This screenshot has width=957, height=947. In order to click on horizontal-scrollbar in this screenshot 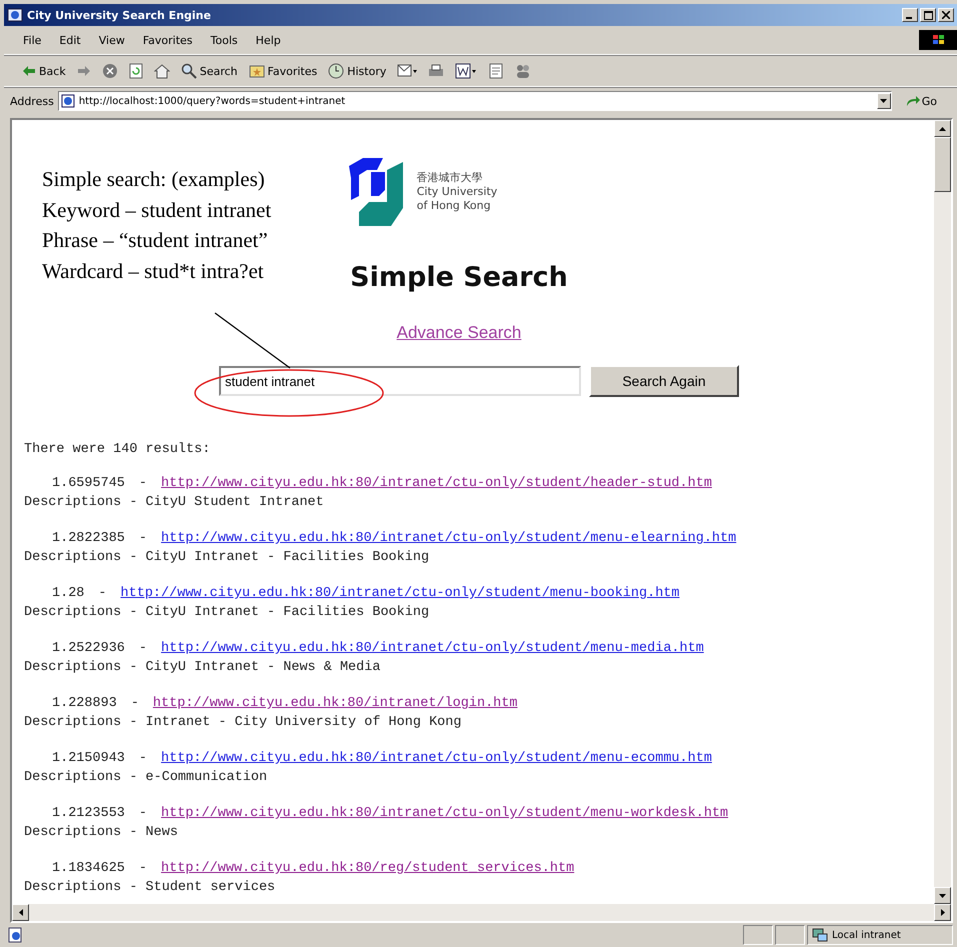, I will do `click(481, 912)`.